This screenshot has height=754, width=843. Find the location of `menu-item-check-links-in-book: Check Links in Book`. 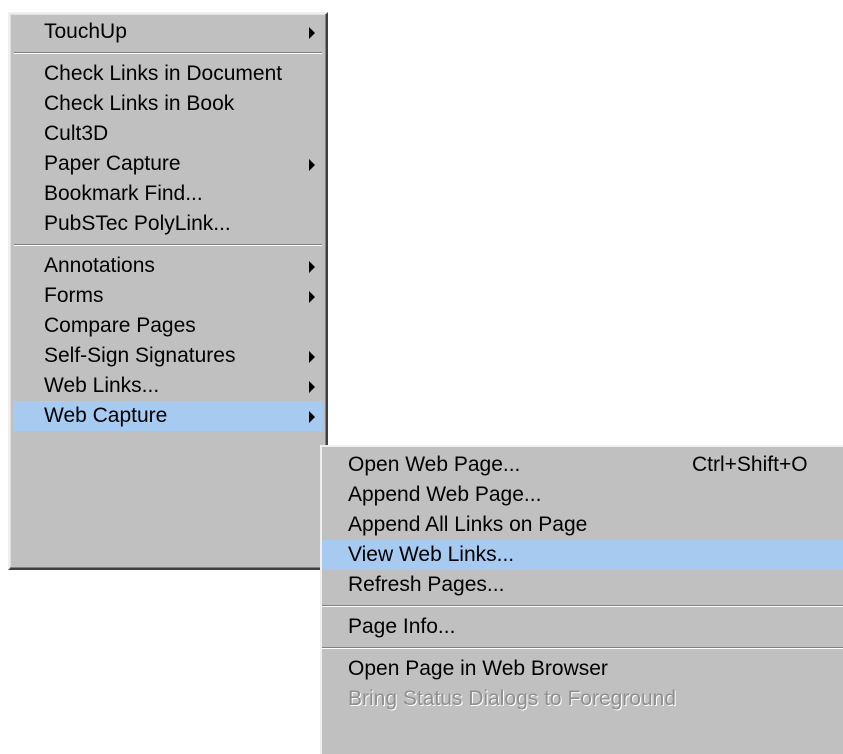

menu-item-check-links-in-book: Check Links in Book is located at coordinates (168, 104).